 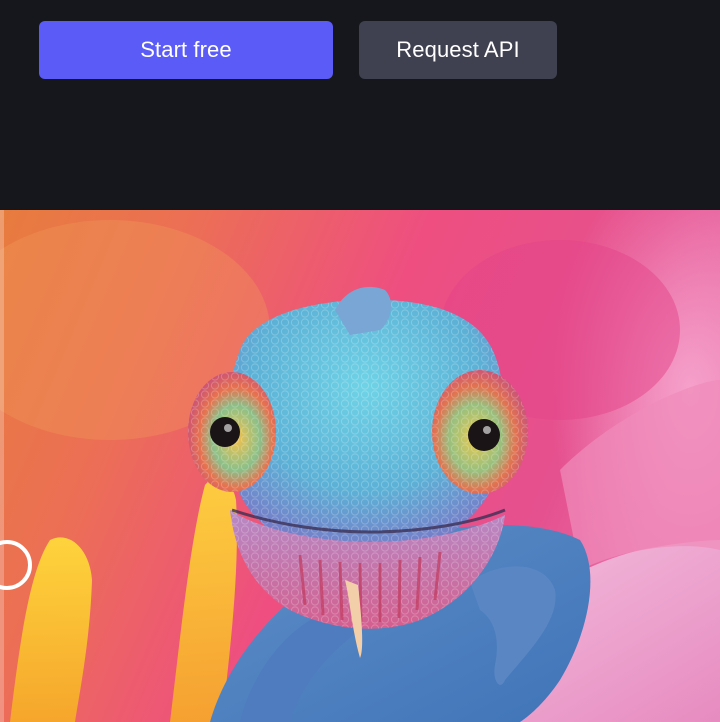 I want to click on start-free-label: Start free, so click(x=186, y=49).